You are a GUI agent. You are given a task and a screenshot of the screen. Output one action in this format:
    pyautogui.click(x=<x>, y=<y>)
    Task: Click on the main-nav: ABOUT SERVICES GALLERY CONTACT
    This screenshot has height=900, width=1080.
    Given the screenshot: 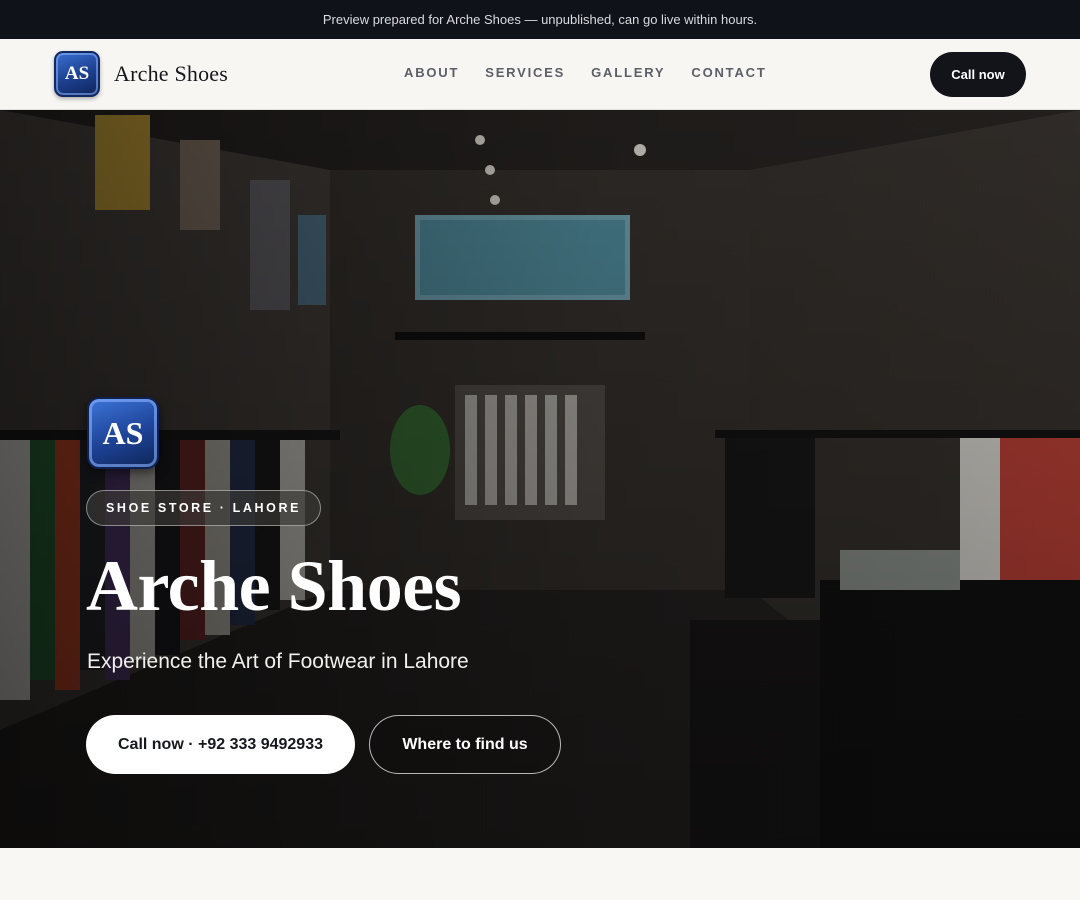 What is the action you would take?
    pyautogui.click(x=598, y=72)
    